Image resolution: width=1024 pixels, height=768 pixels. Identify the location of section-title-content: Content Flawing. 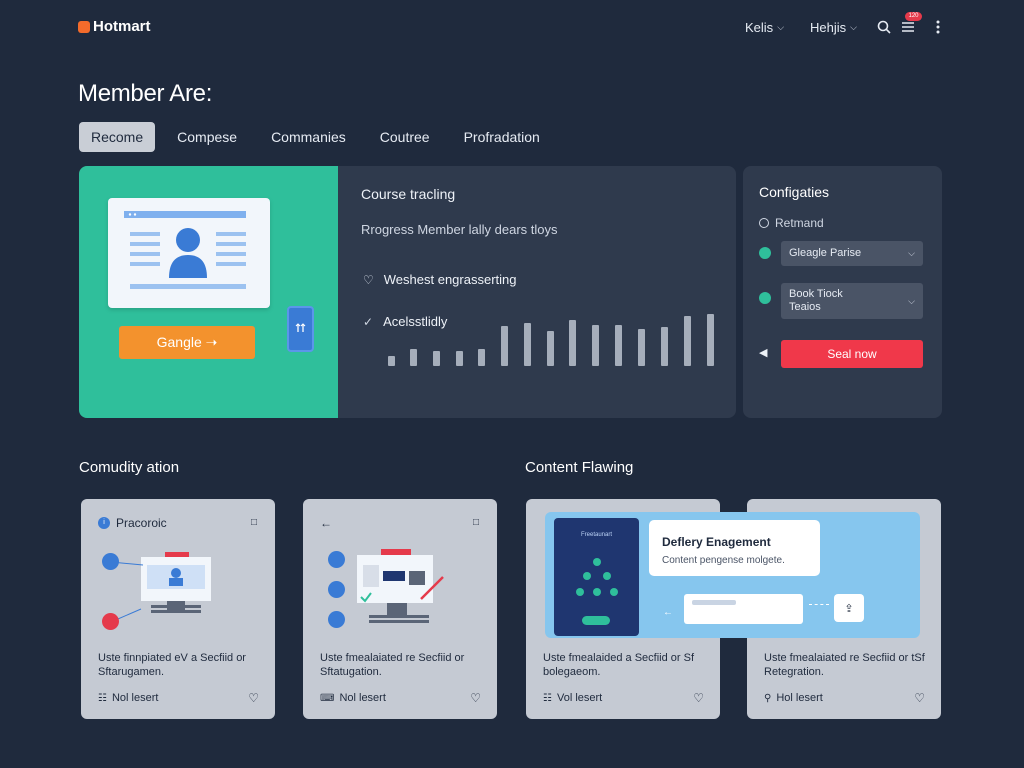
(579, 467).